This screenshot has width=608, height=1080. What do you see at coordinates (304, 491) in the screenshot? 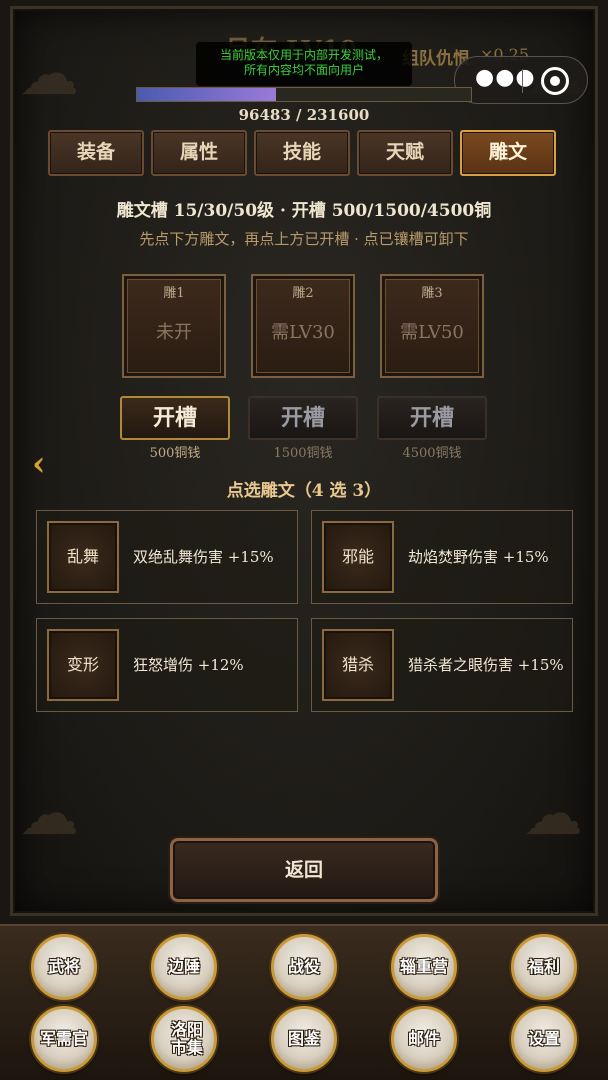
I see `glyph-pick-title: 点选雕文（4 选 3）` at bounding box center [304, 491].